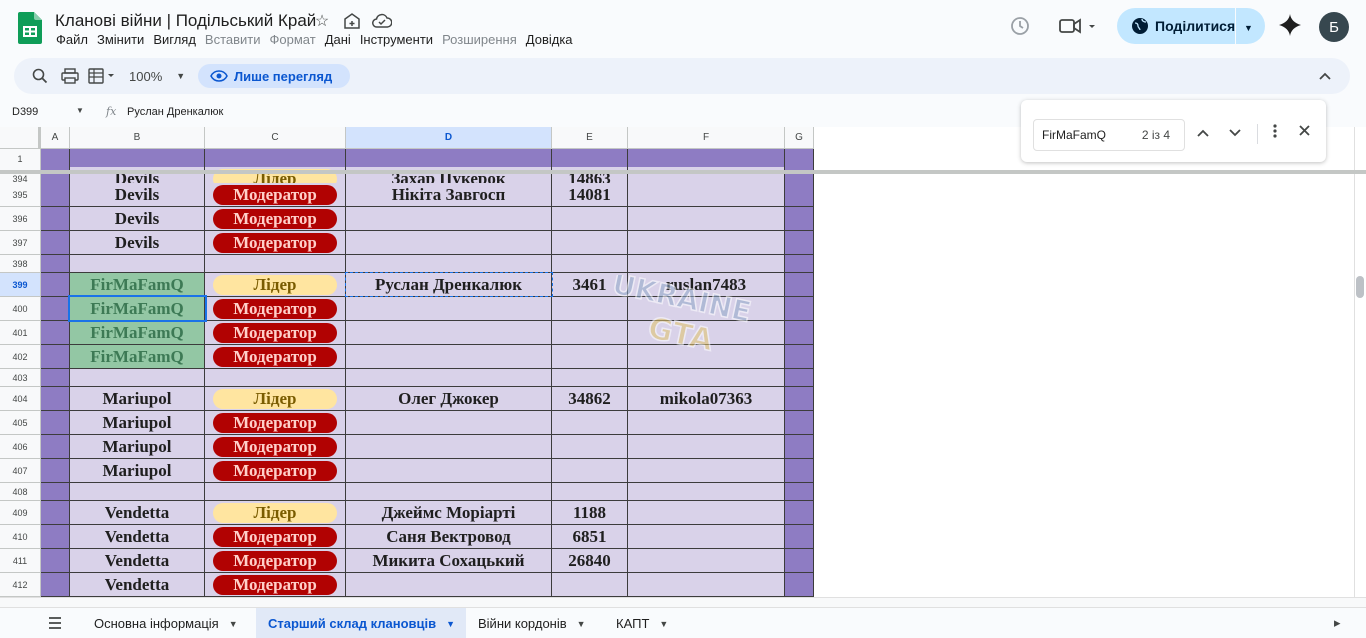  Describe the element at coordinates (1235, 133) in the screenshot. I see `find-next-icon` at that location.